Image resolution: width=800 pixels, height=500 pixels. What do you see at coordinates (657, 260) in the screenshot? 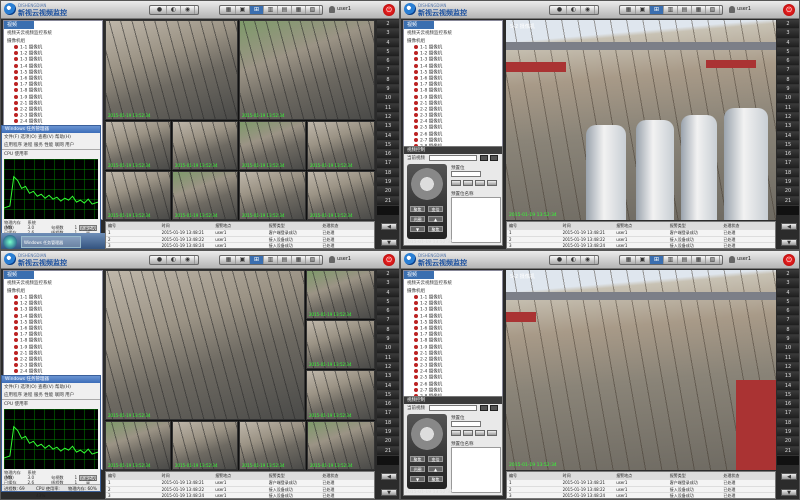
I see `layout-button-2: ⊞` at bounding box center [657, 260].